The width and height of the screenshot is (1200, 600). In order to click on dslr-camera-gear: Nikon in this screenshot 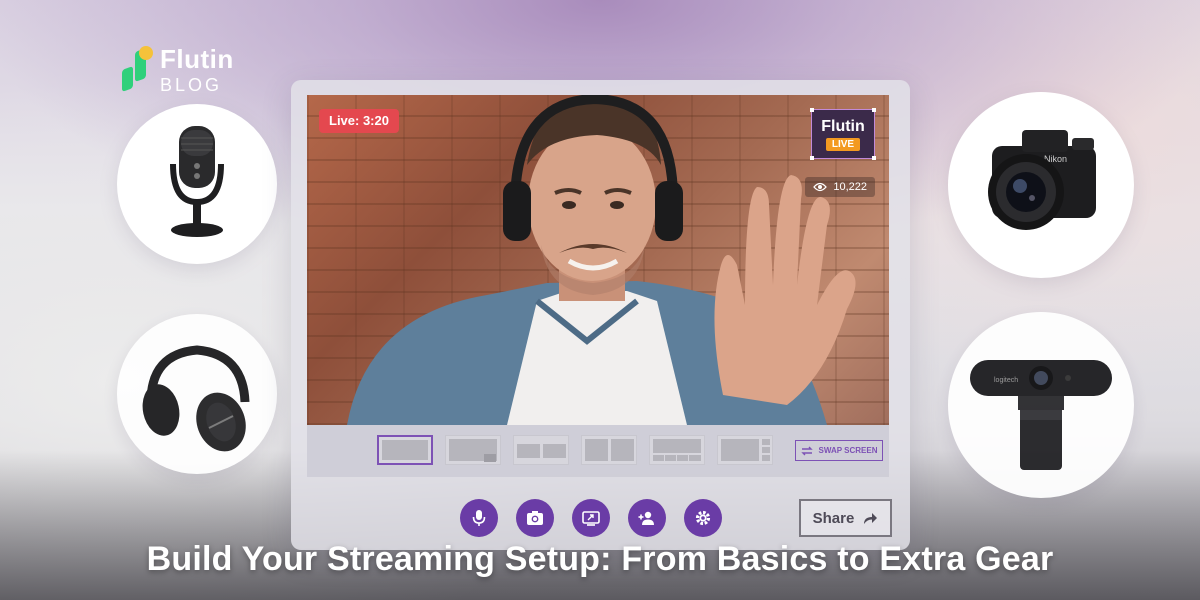, I will do `click(1041, 185)`.